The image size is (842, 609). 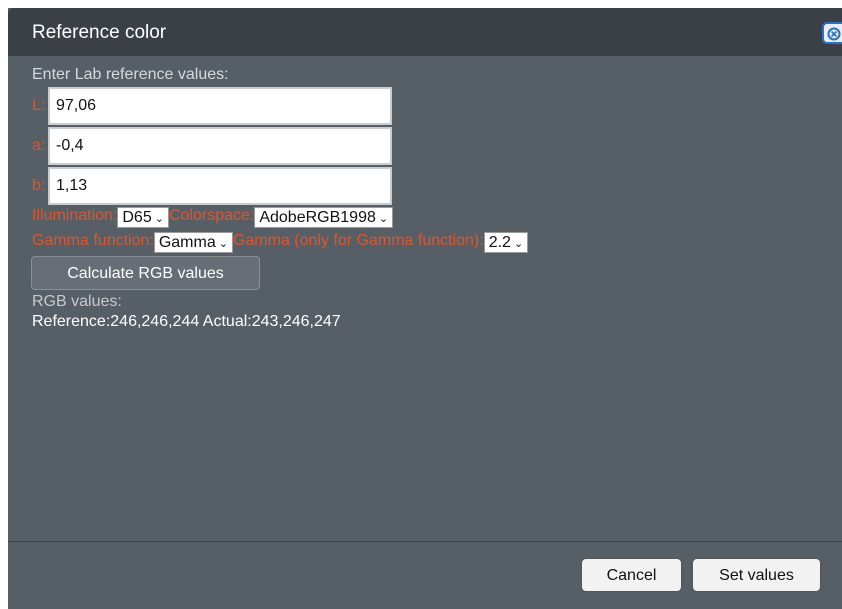 What do you see at coordinates (137, 217) in the screenshot?
I see `illumination-value: D65` at bounding box center [137, 217].